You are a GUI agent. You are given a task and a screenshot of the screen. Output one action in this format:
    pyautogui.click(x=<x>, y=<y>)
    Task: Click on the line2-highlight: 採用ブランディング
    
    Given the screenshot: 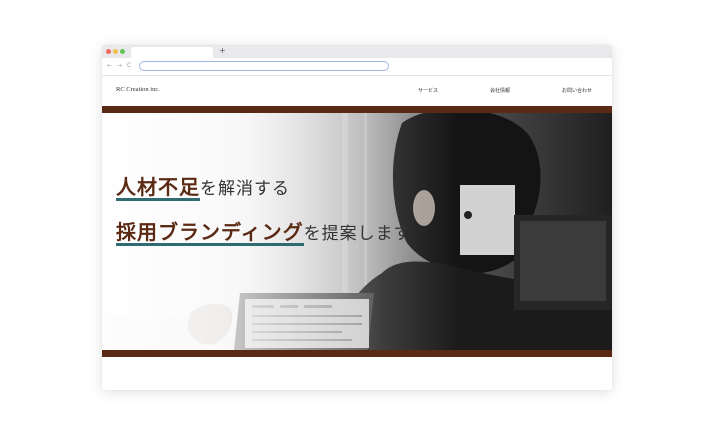 What is the action you would take?
    pyautogui.click(x=210, y=233)
    